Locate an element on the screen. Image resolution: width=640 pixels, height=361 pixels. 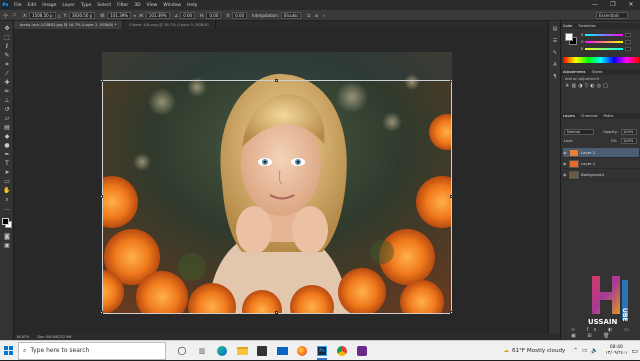
app-icon is located at coordinates (362, 351).